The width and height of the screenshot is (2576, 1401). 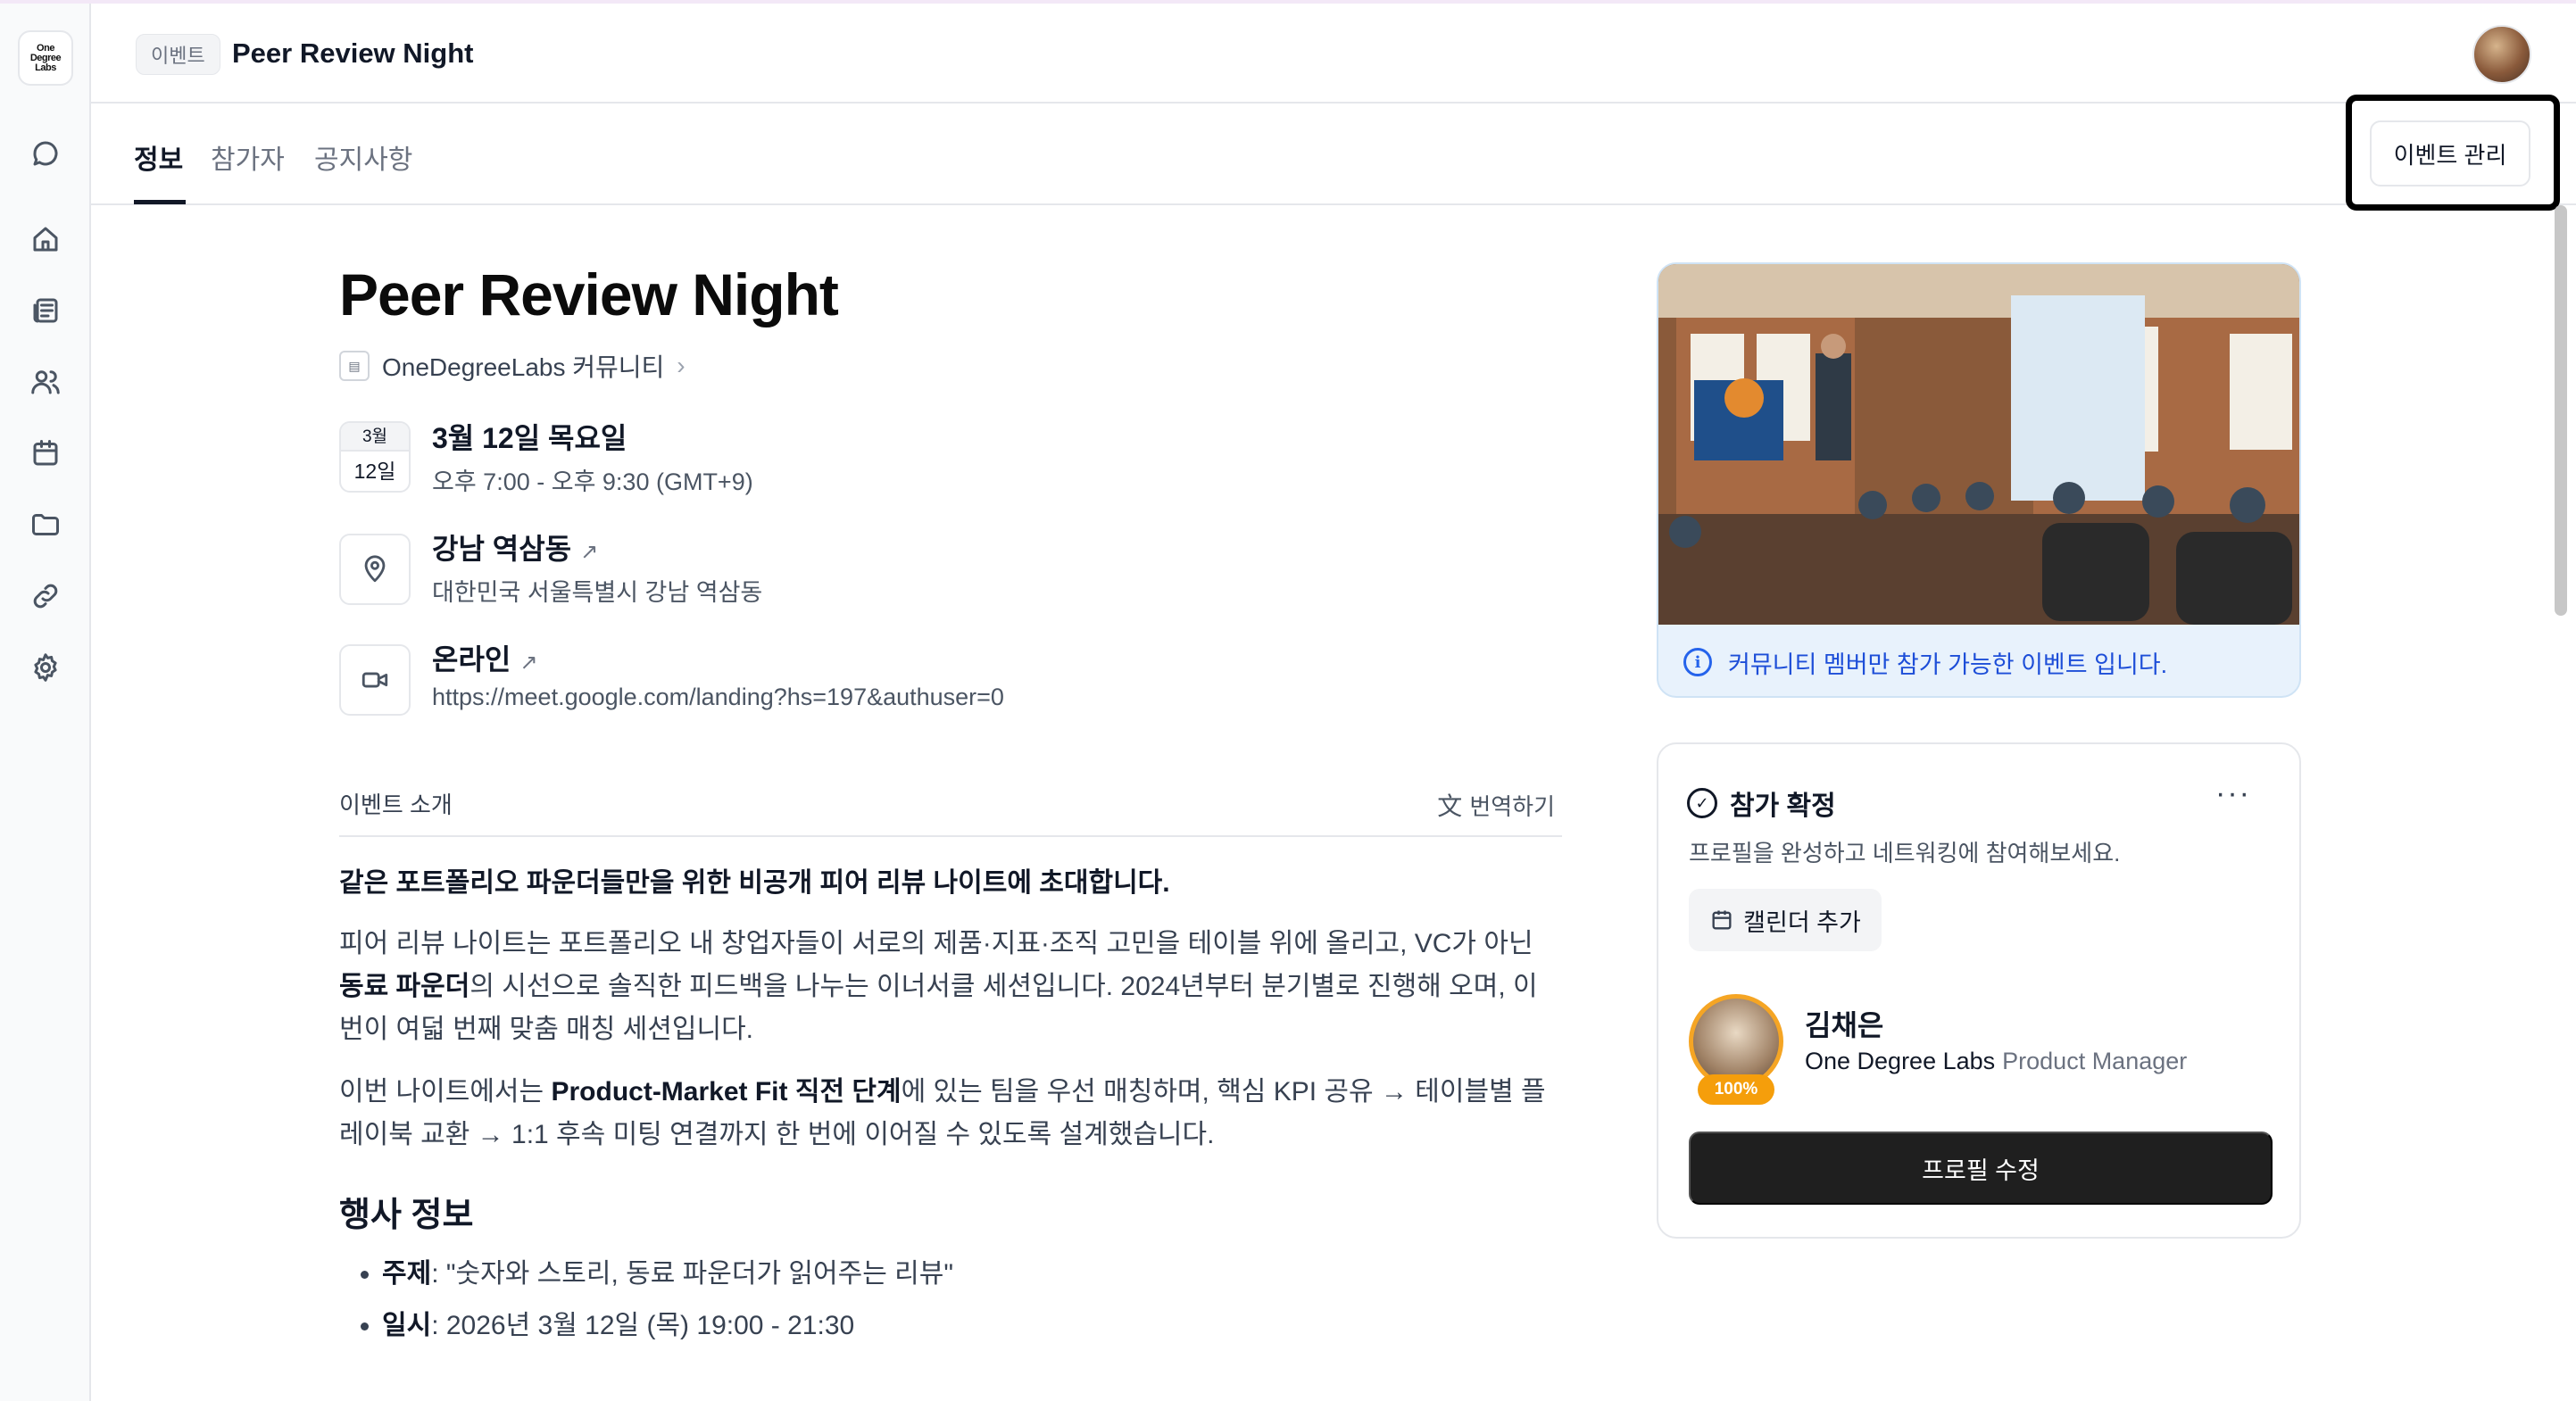 I want to click on newspaper-icon, so click(x=46, y=310).